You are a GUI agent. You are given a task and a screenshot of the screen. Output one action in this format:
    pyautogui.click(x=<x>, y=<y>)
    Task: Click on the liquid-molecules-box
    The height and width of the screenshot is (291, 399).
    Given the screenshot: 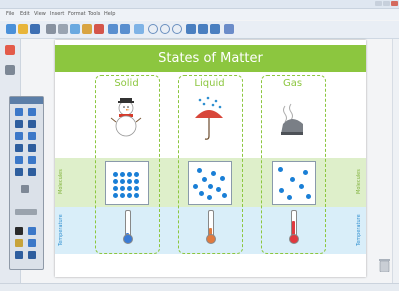 What is the action you would take?
    pyautogui.click(x=210, y=183)
    